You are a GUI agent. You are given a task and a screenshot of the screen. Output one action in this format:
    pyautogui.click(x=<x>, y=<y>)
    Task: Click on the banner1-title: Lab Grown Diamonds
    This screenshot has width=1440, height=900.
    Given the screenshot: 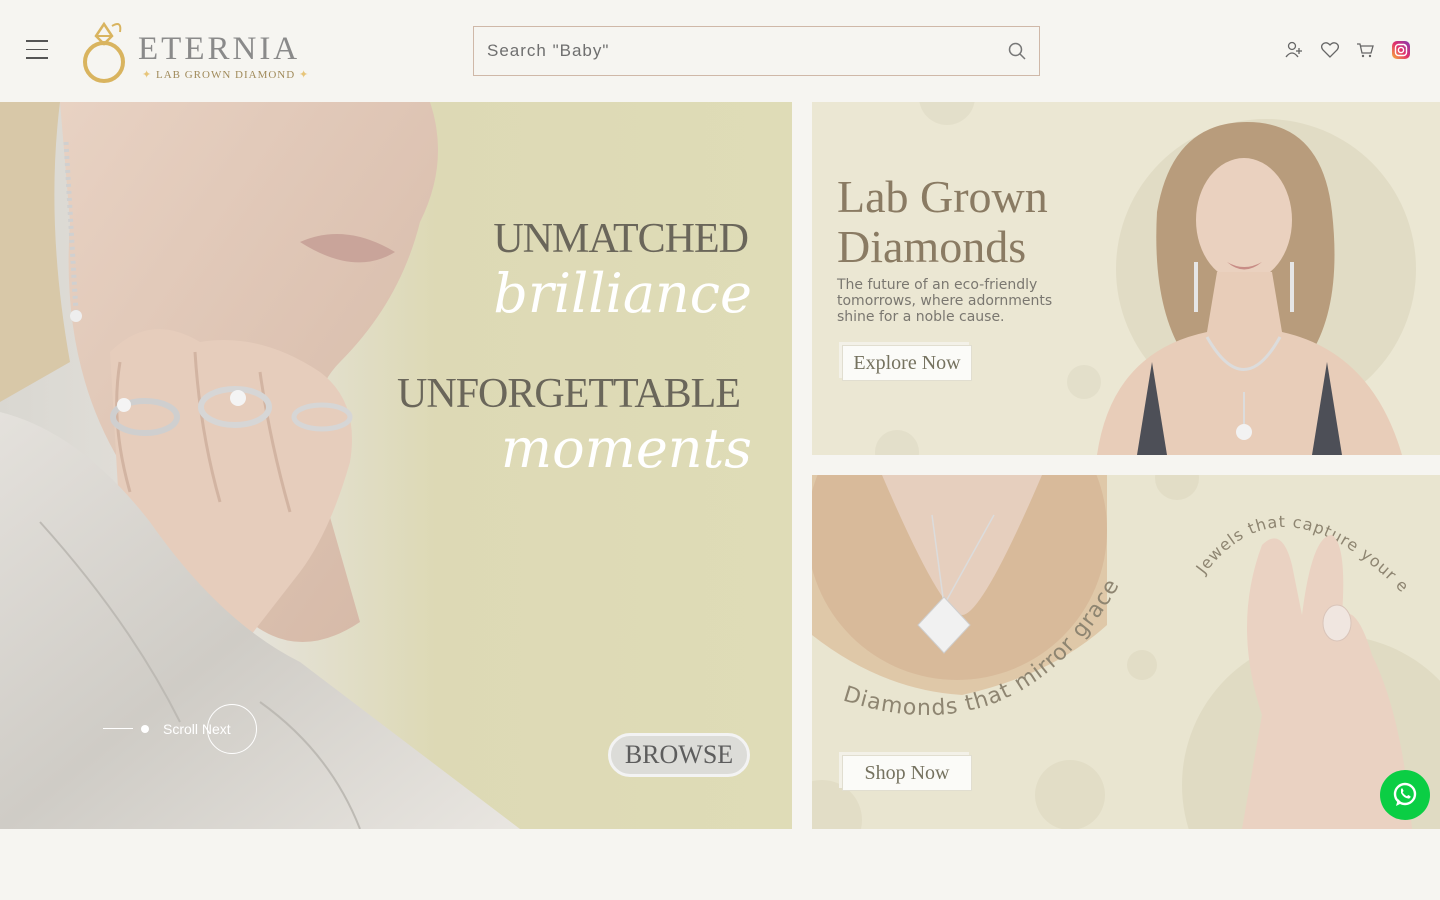 What is the action you would take?
    pyautogui.click(x=942, y=222)
    